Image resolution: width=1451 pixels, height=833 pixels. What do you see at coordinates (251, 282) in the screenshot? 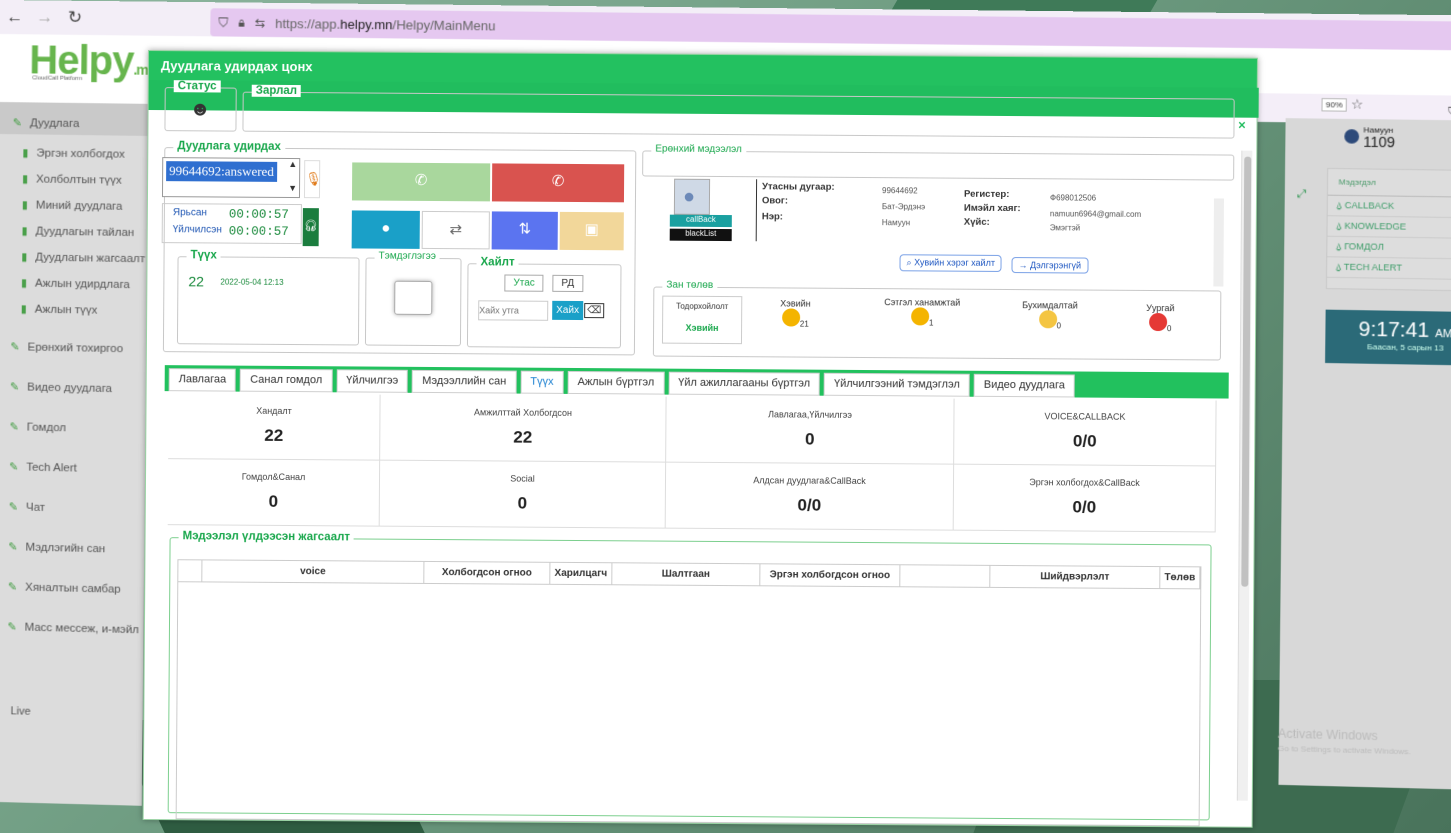
I see `history-date: 2022-05-04 12:13` at bounding box center [251, 282].